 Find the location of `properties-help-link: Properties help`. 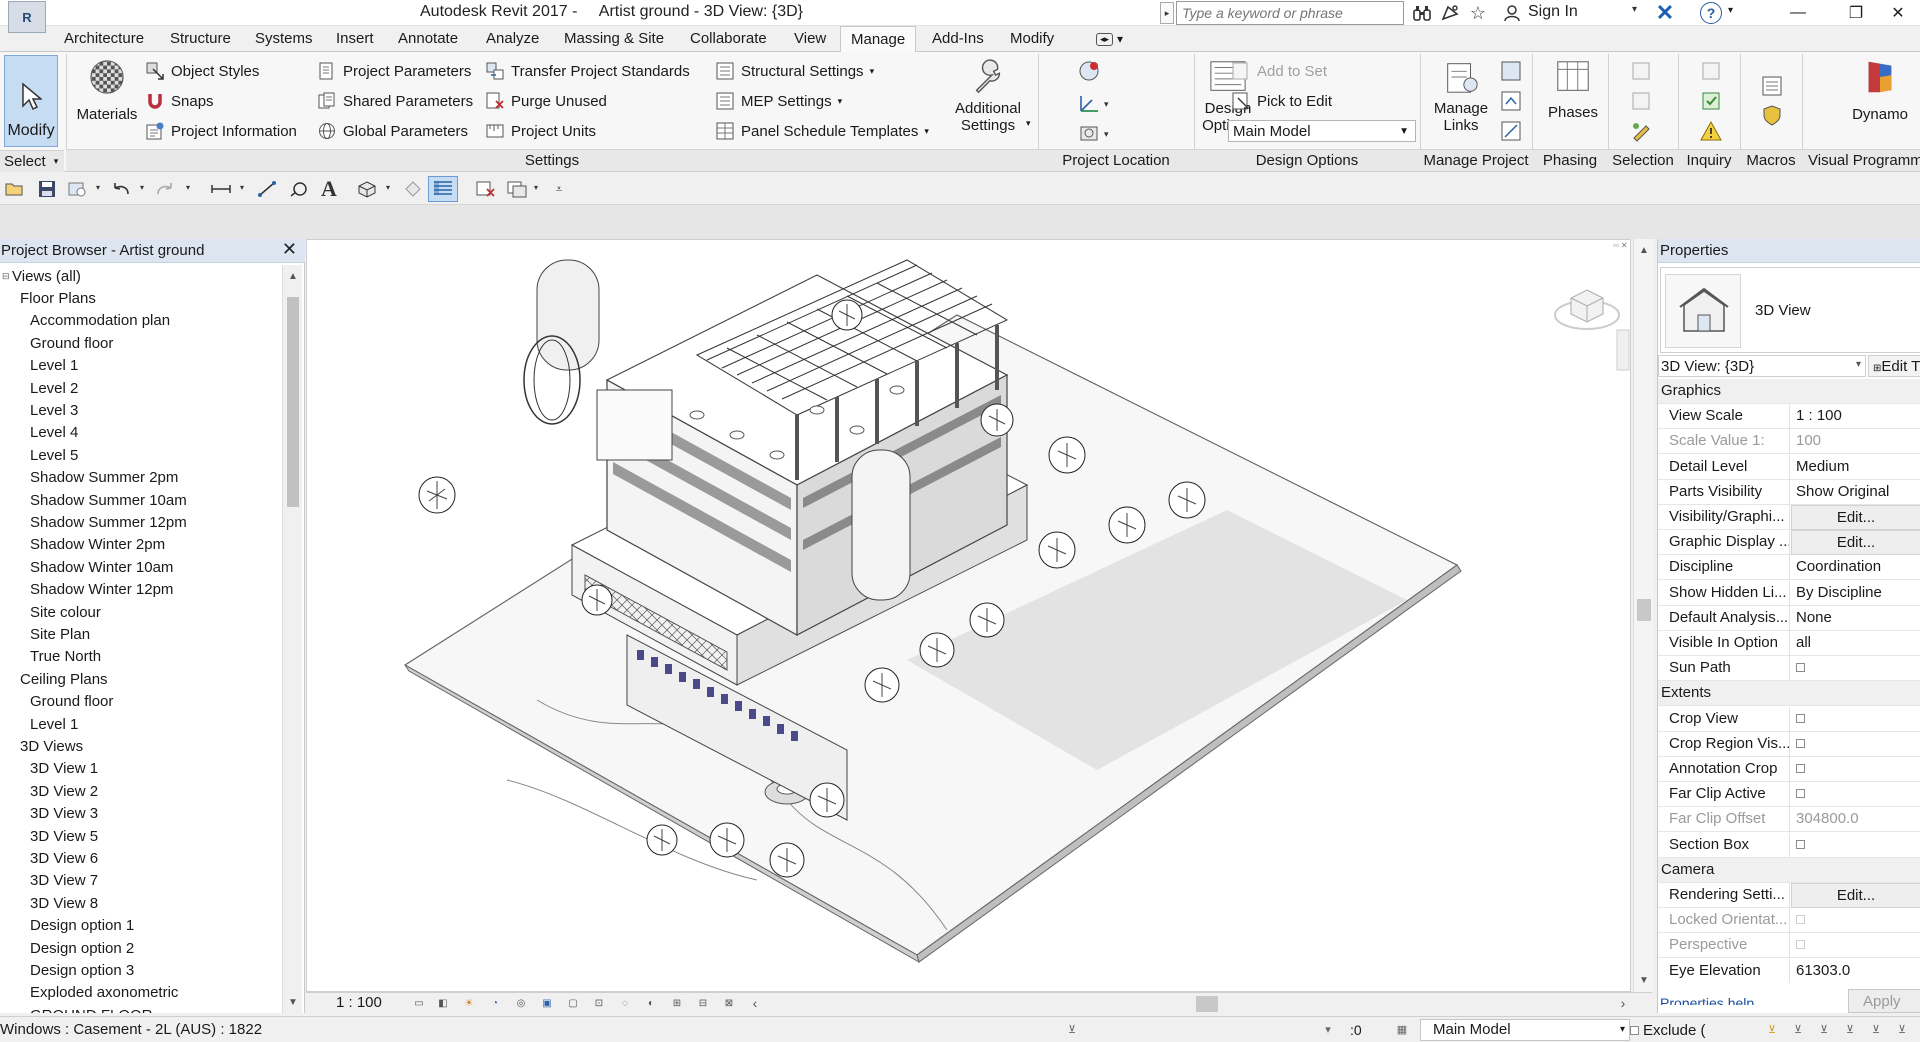

properties-help-link: Properties help is located at coordinates (1707, 1000).